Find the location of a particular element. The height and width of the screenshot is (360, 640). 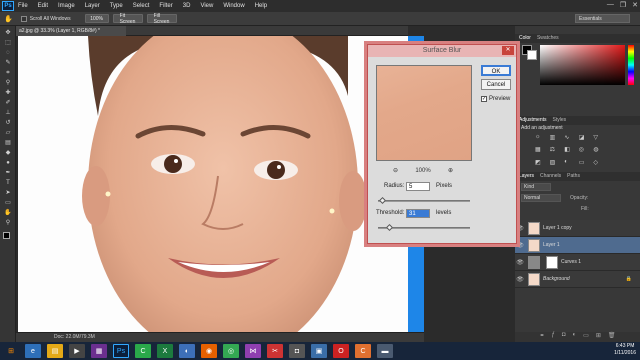

threshold-icon: ◐ is located at coordinates (570, 163).